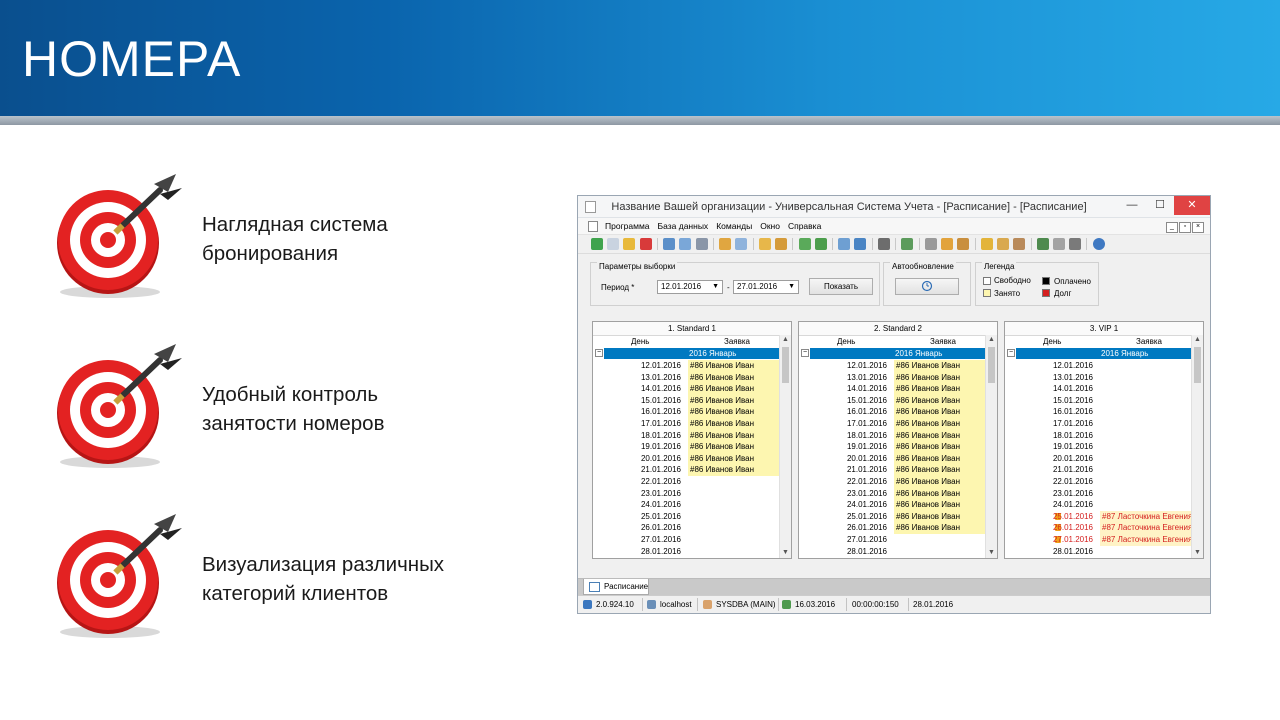 This screenshot has height=720, width=1280. Describe the element at coordinates (898, 528) in the screenshot. I see `table-row: 26.01.2016 #86 Иванов Иван` at that location.